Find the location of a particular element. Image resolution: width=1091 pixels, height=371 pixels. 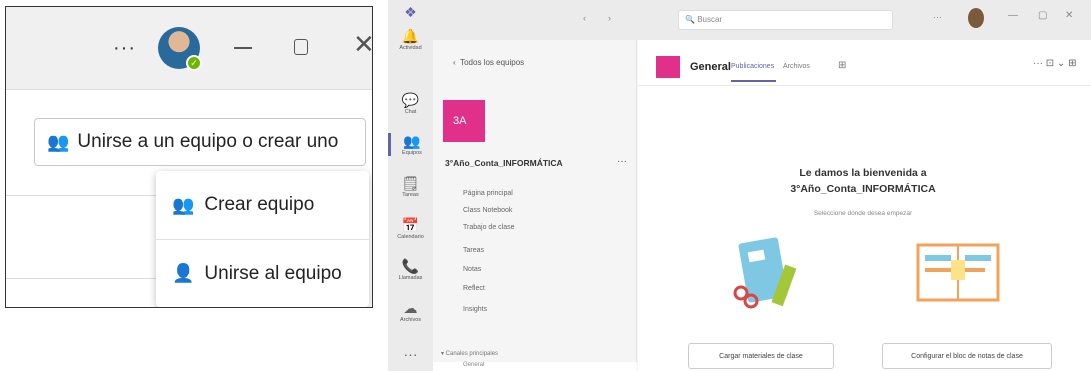

avatar is located at coordinates (976, 18).